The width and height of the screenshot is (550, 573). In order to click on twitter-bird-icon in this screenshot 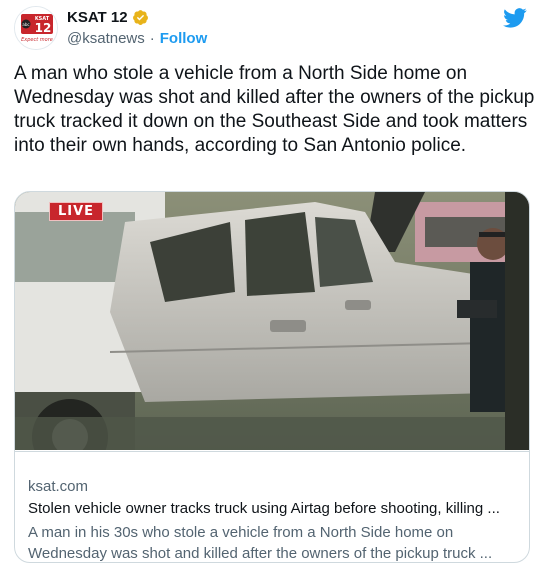, I will do `click(515, 18)`.